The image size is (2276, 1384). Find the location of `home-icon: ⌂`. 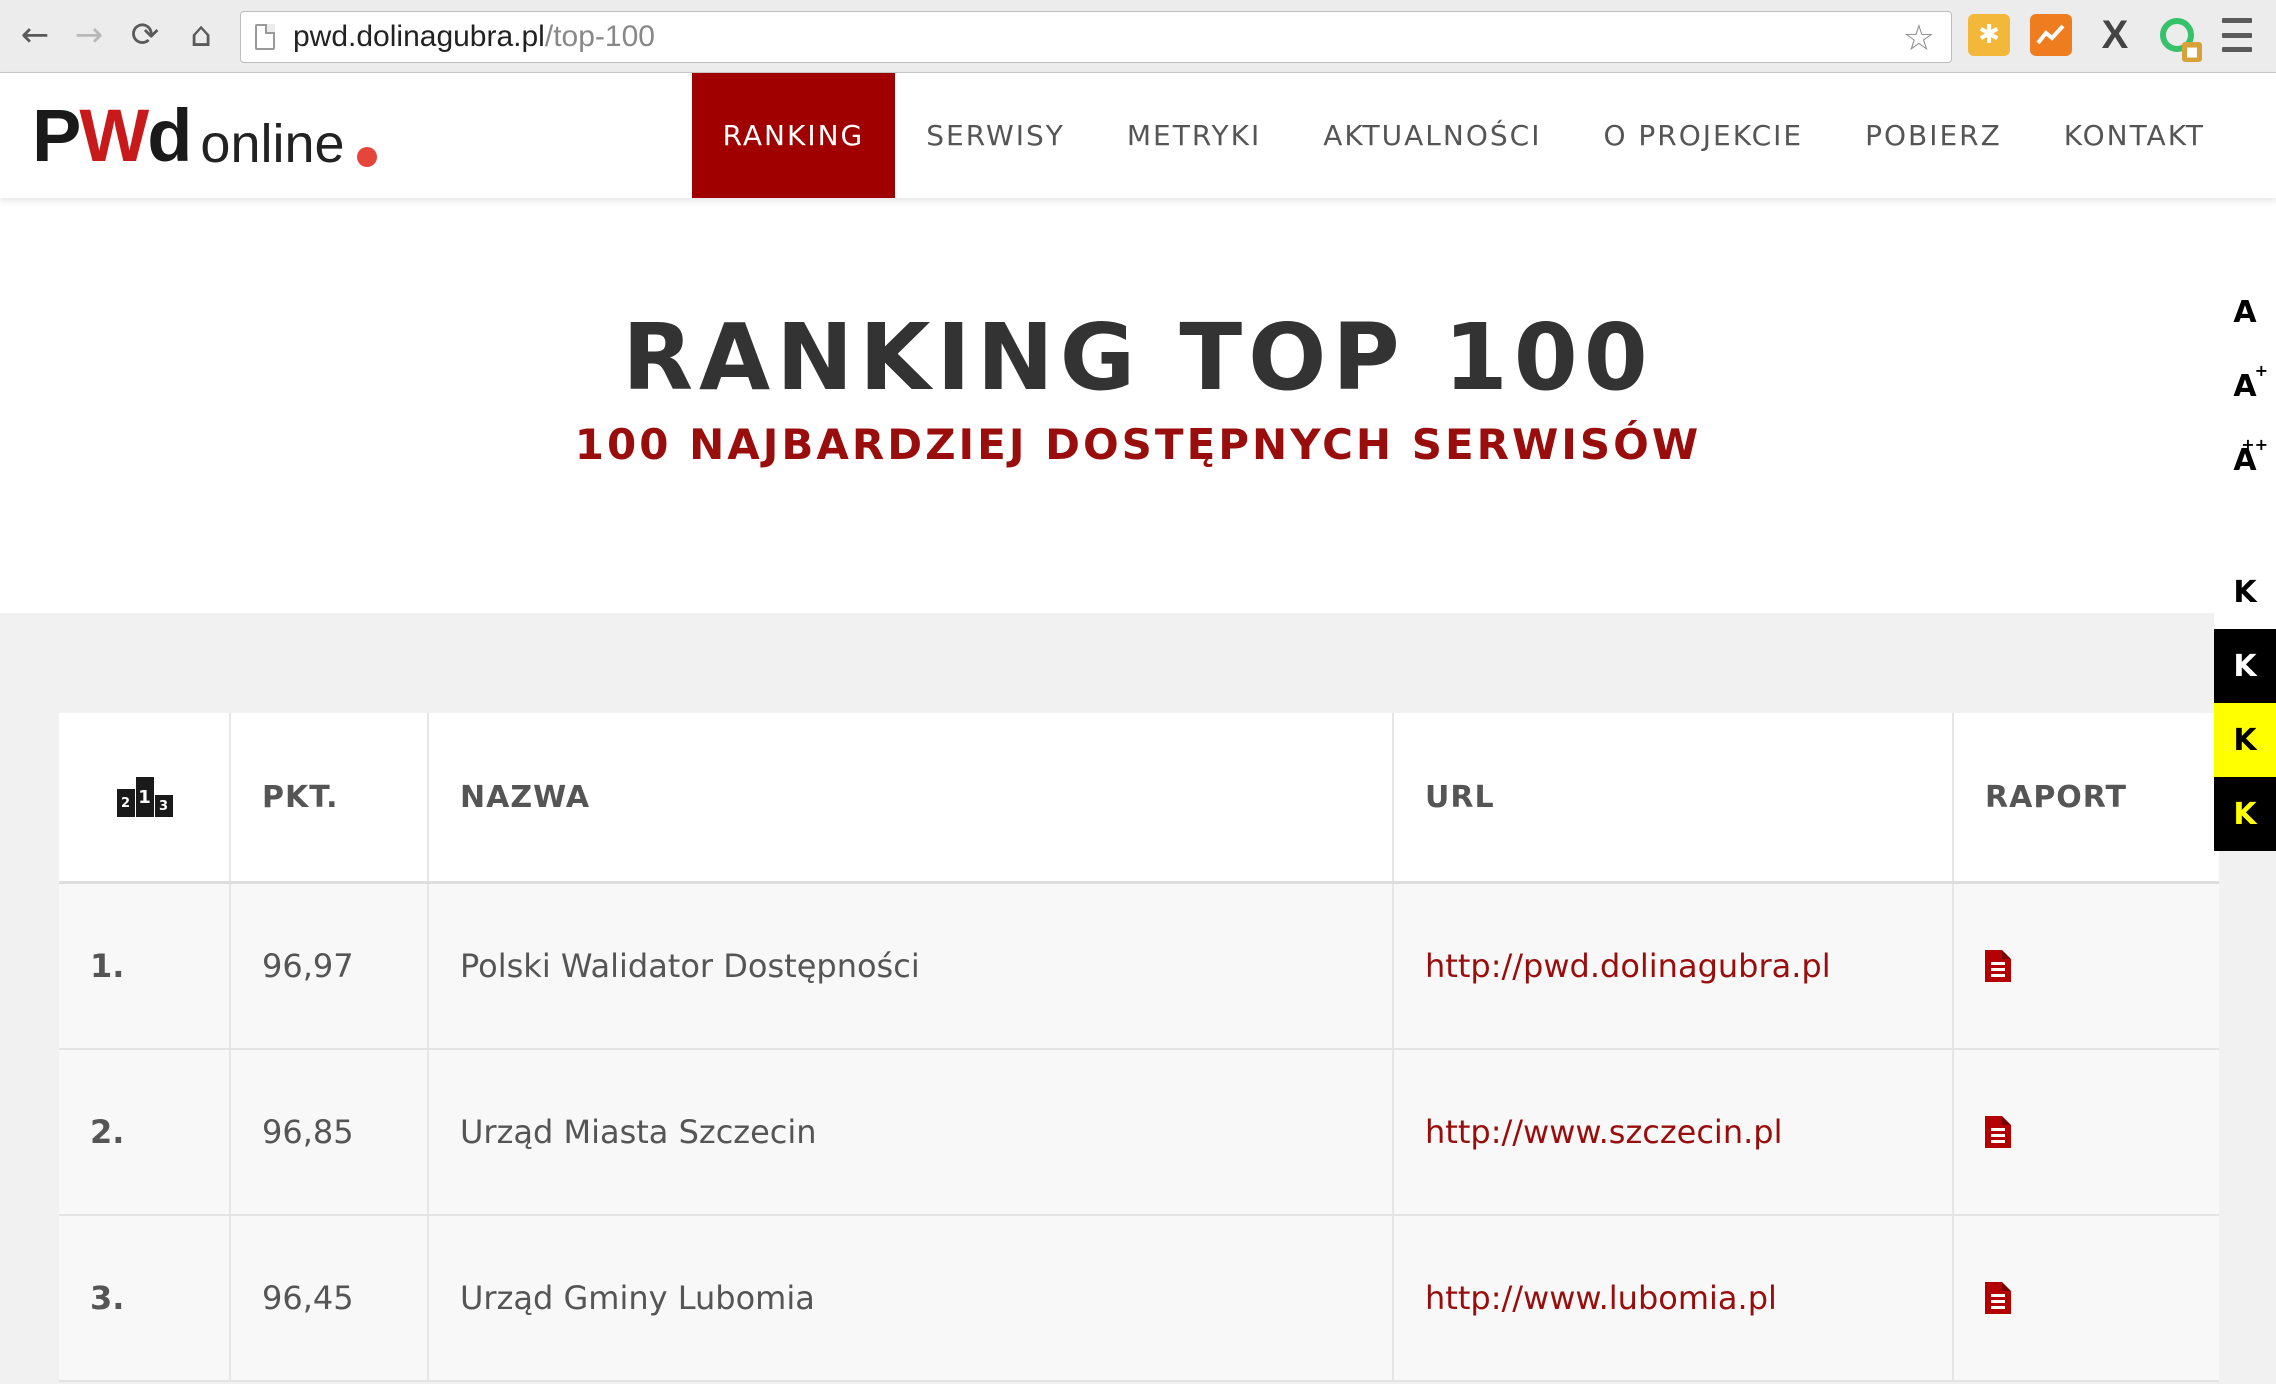

home-icon: ⌂ is located at coordinates (201, 35).